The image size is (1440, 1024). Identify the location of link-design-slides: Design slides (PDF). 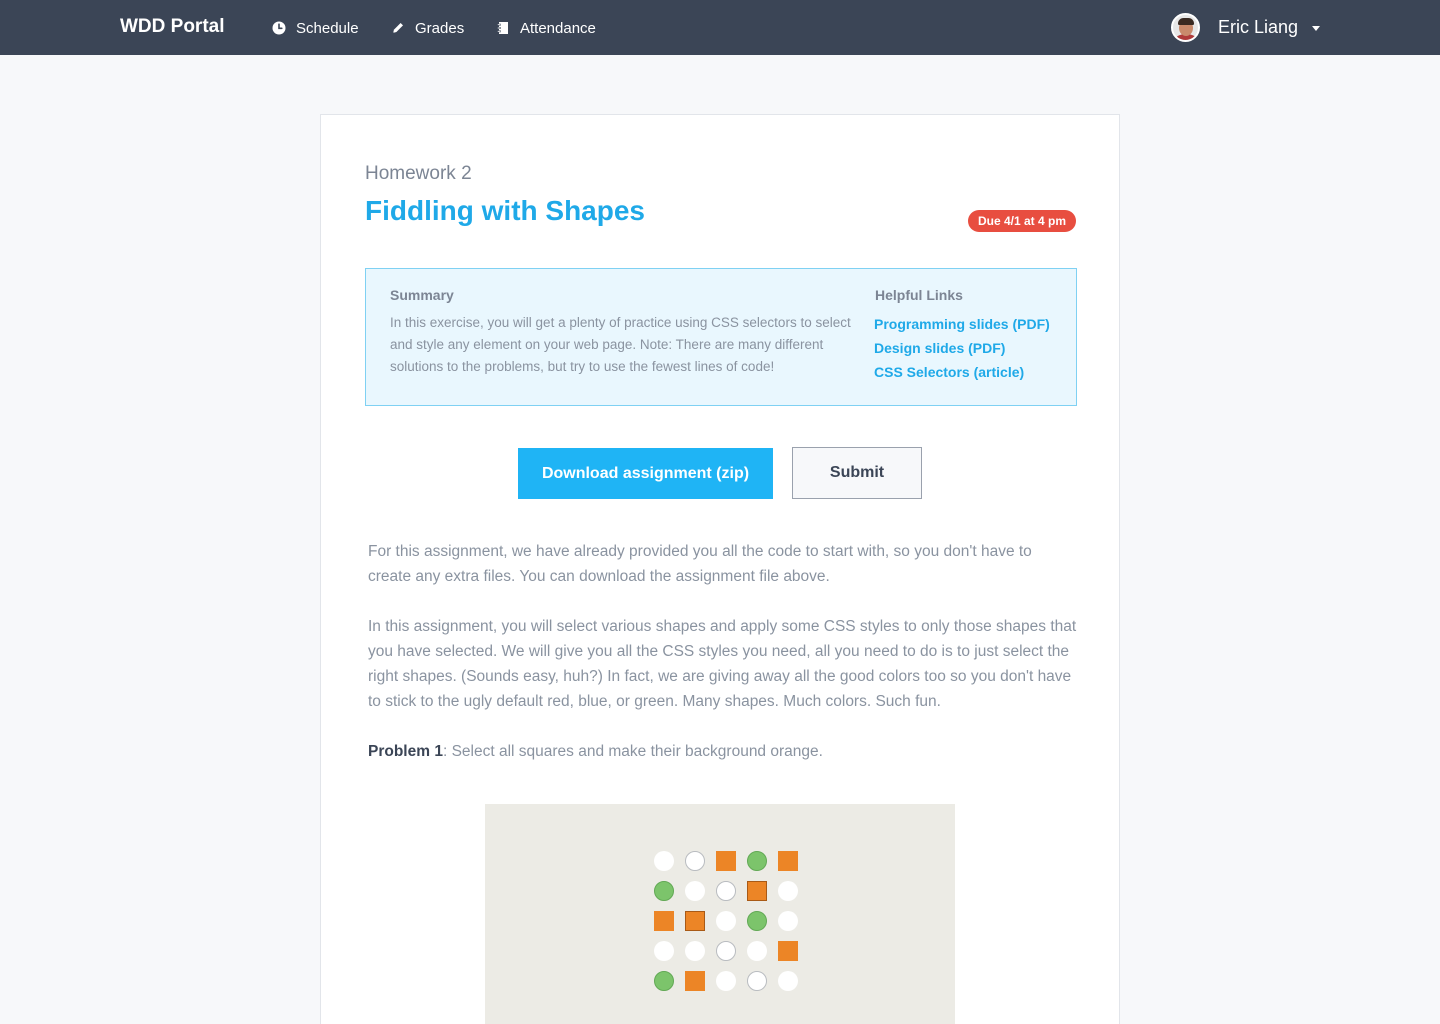
(962, 348).